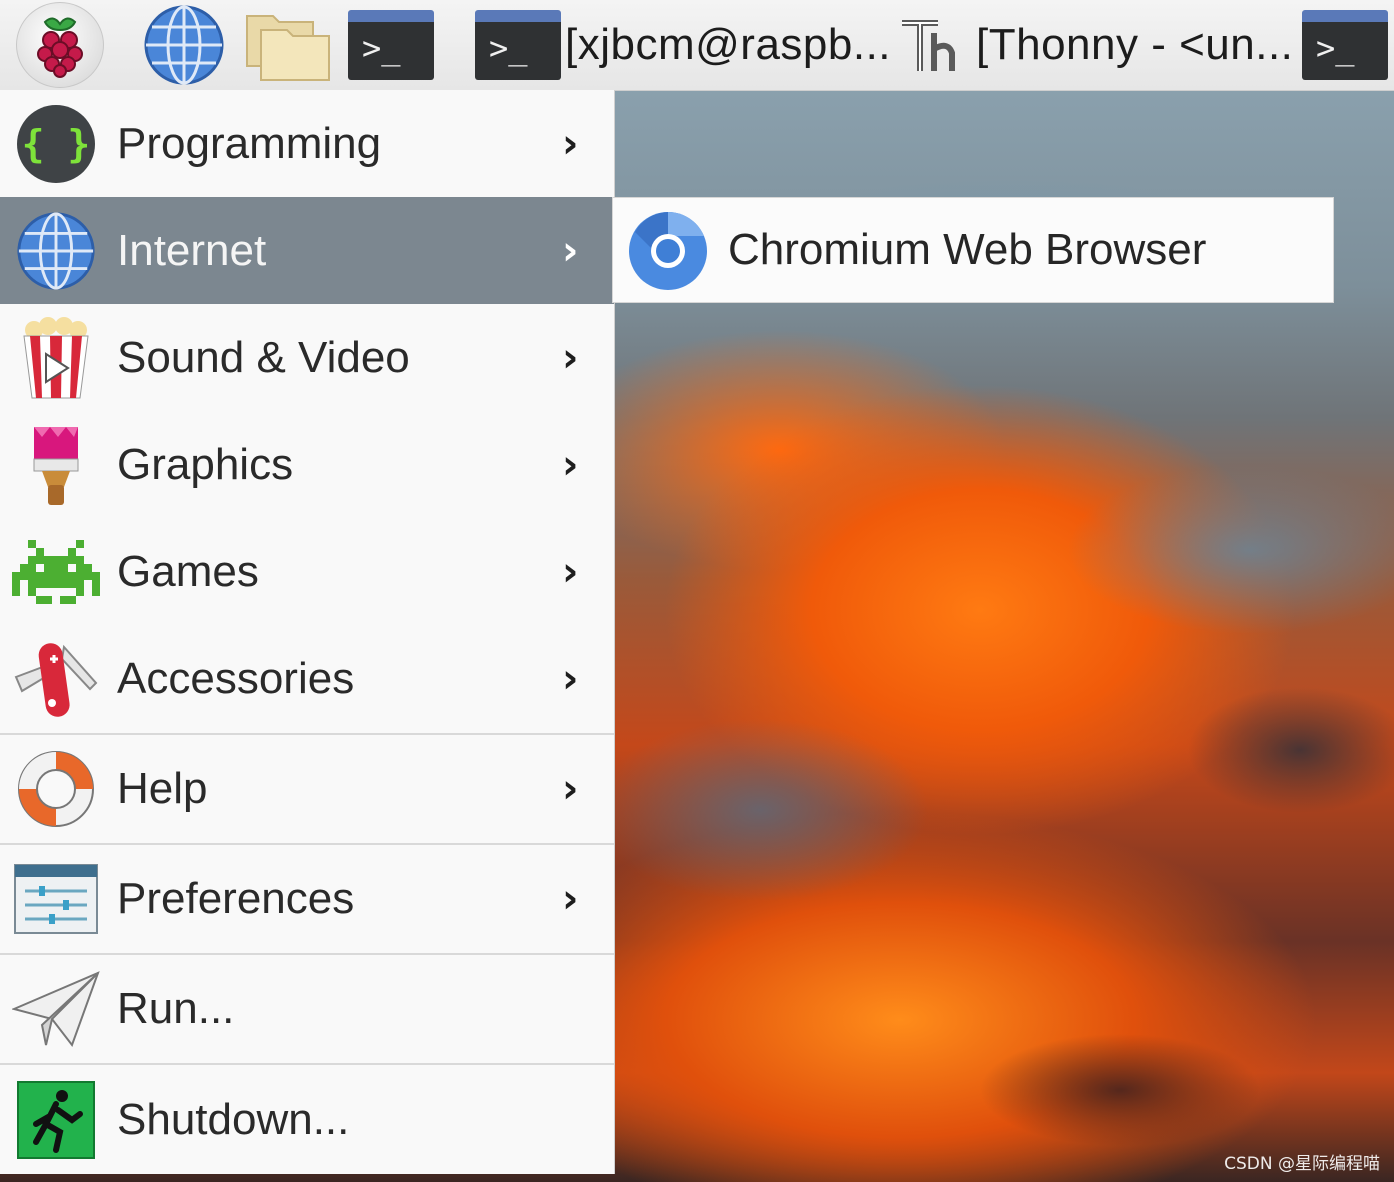 The image size is (1394, 1182). What do you see at coordinates (236, 898) in the screenshot?
I see `menu-item-label: Preferences` at bounding box center [236, 898].